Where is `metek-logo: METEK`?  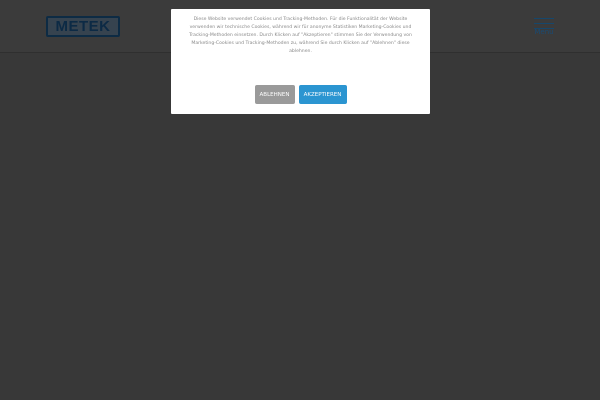 metek-logo: METEK is located at coordinates (83, 26).